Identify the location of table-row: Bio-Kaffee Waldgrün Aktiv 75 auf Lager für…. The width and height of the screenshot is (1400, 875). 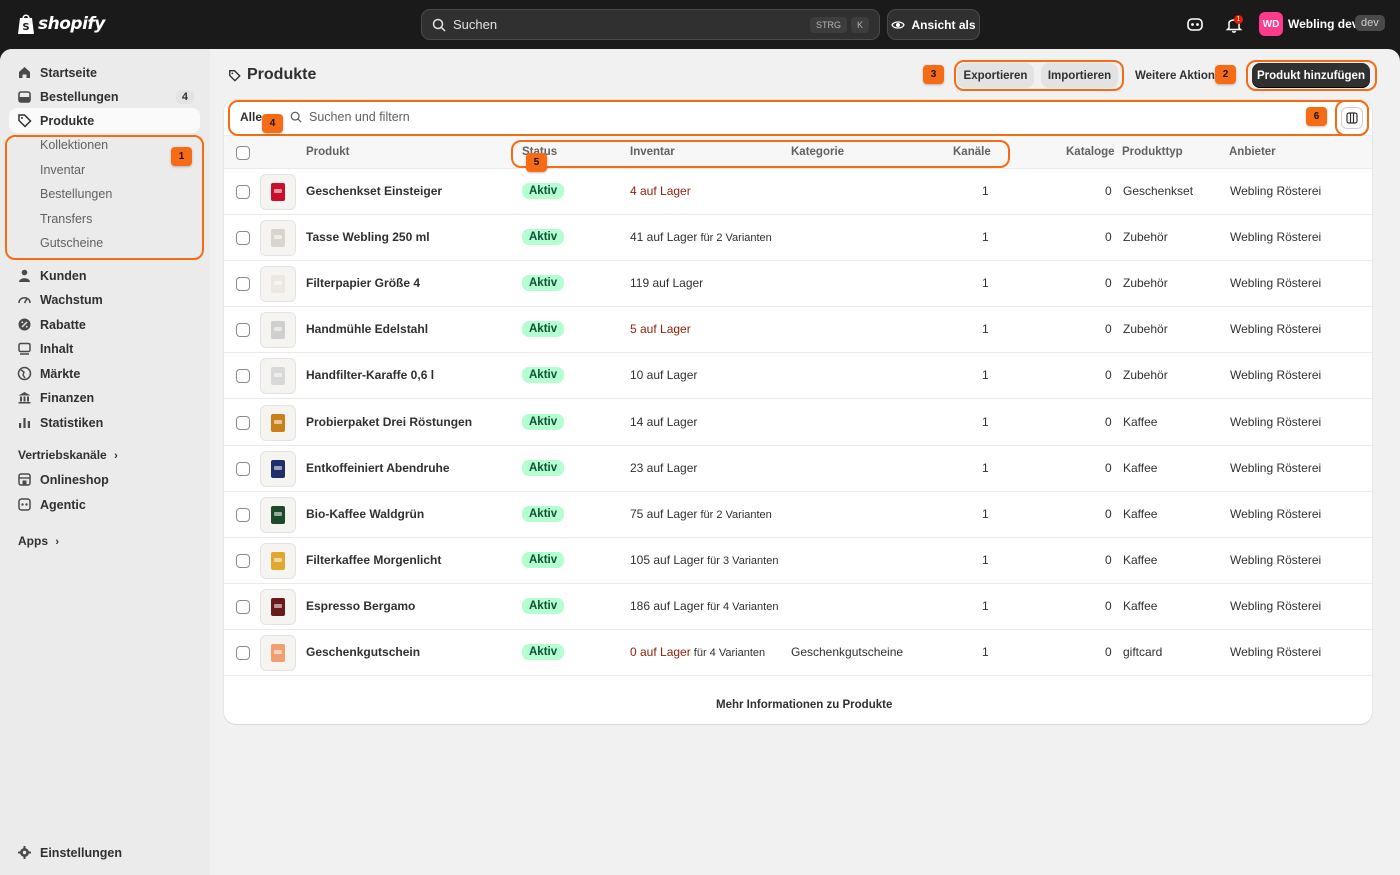
(798, 515).